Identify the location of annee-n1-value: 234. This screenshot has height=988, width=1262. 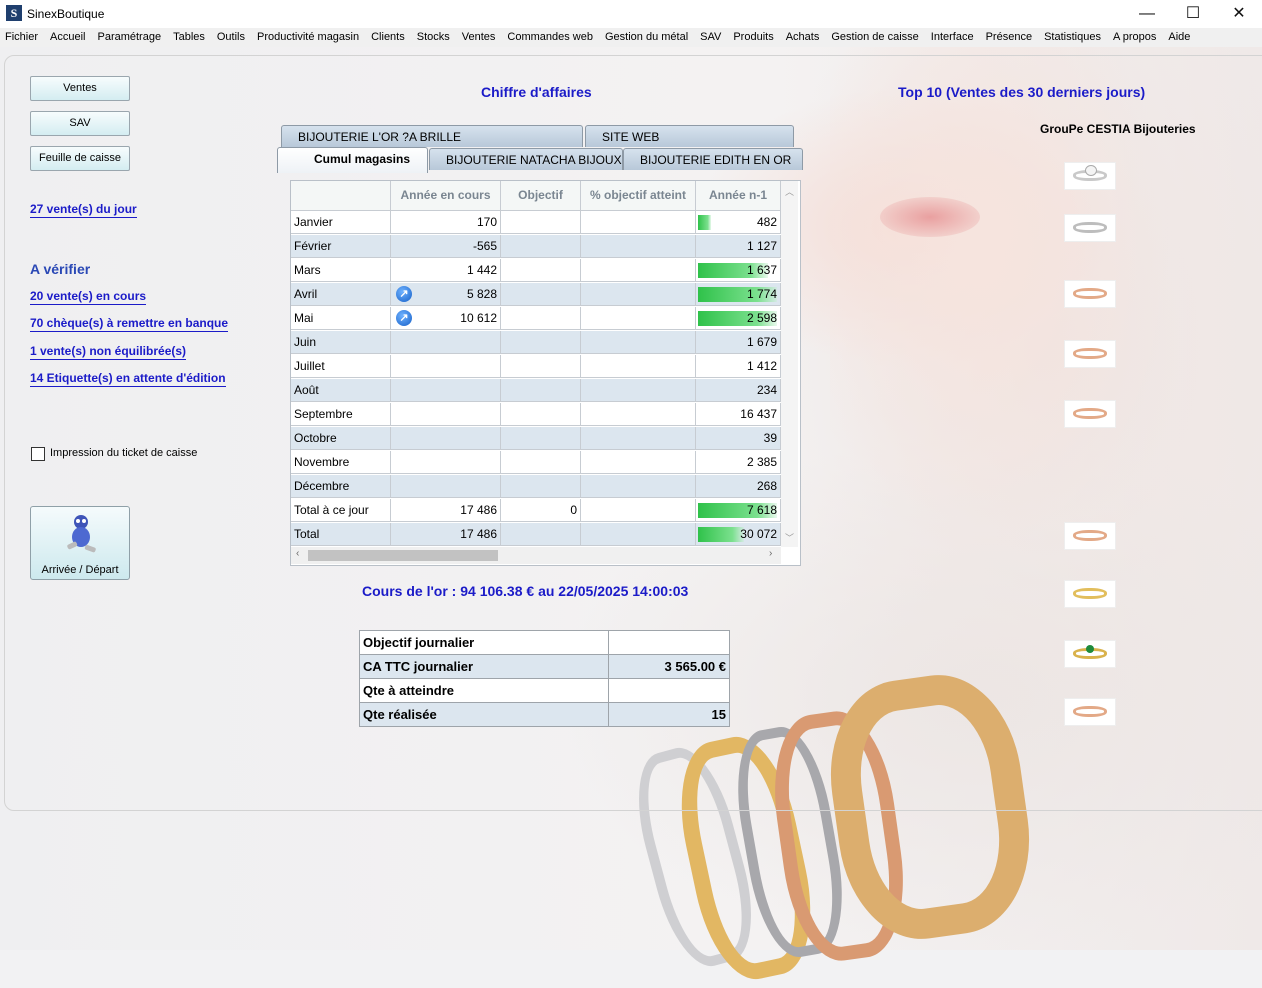
(766, 390).